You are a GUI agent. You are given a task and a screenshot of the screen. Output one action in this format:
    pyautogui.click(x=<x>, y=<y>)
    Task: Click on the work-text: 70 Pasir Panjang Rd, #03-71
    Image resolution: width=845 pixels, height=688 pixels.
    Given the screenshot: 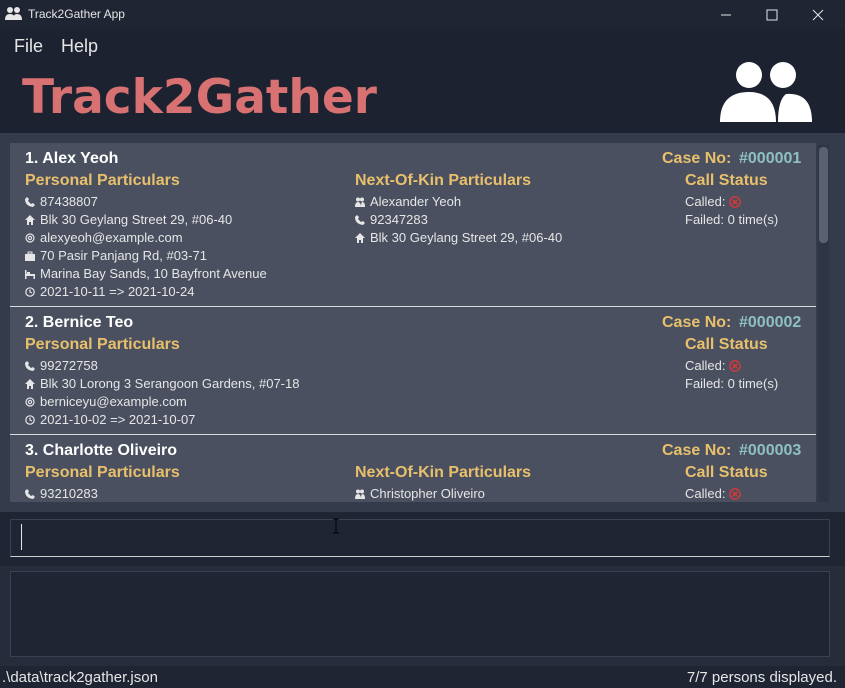 What is the action you would take?
    pyautogui.click(x=123, y=255)
    